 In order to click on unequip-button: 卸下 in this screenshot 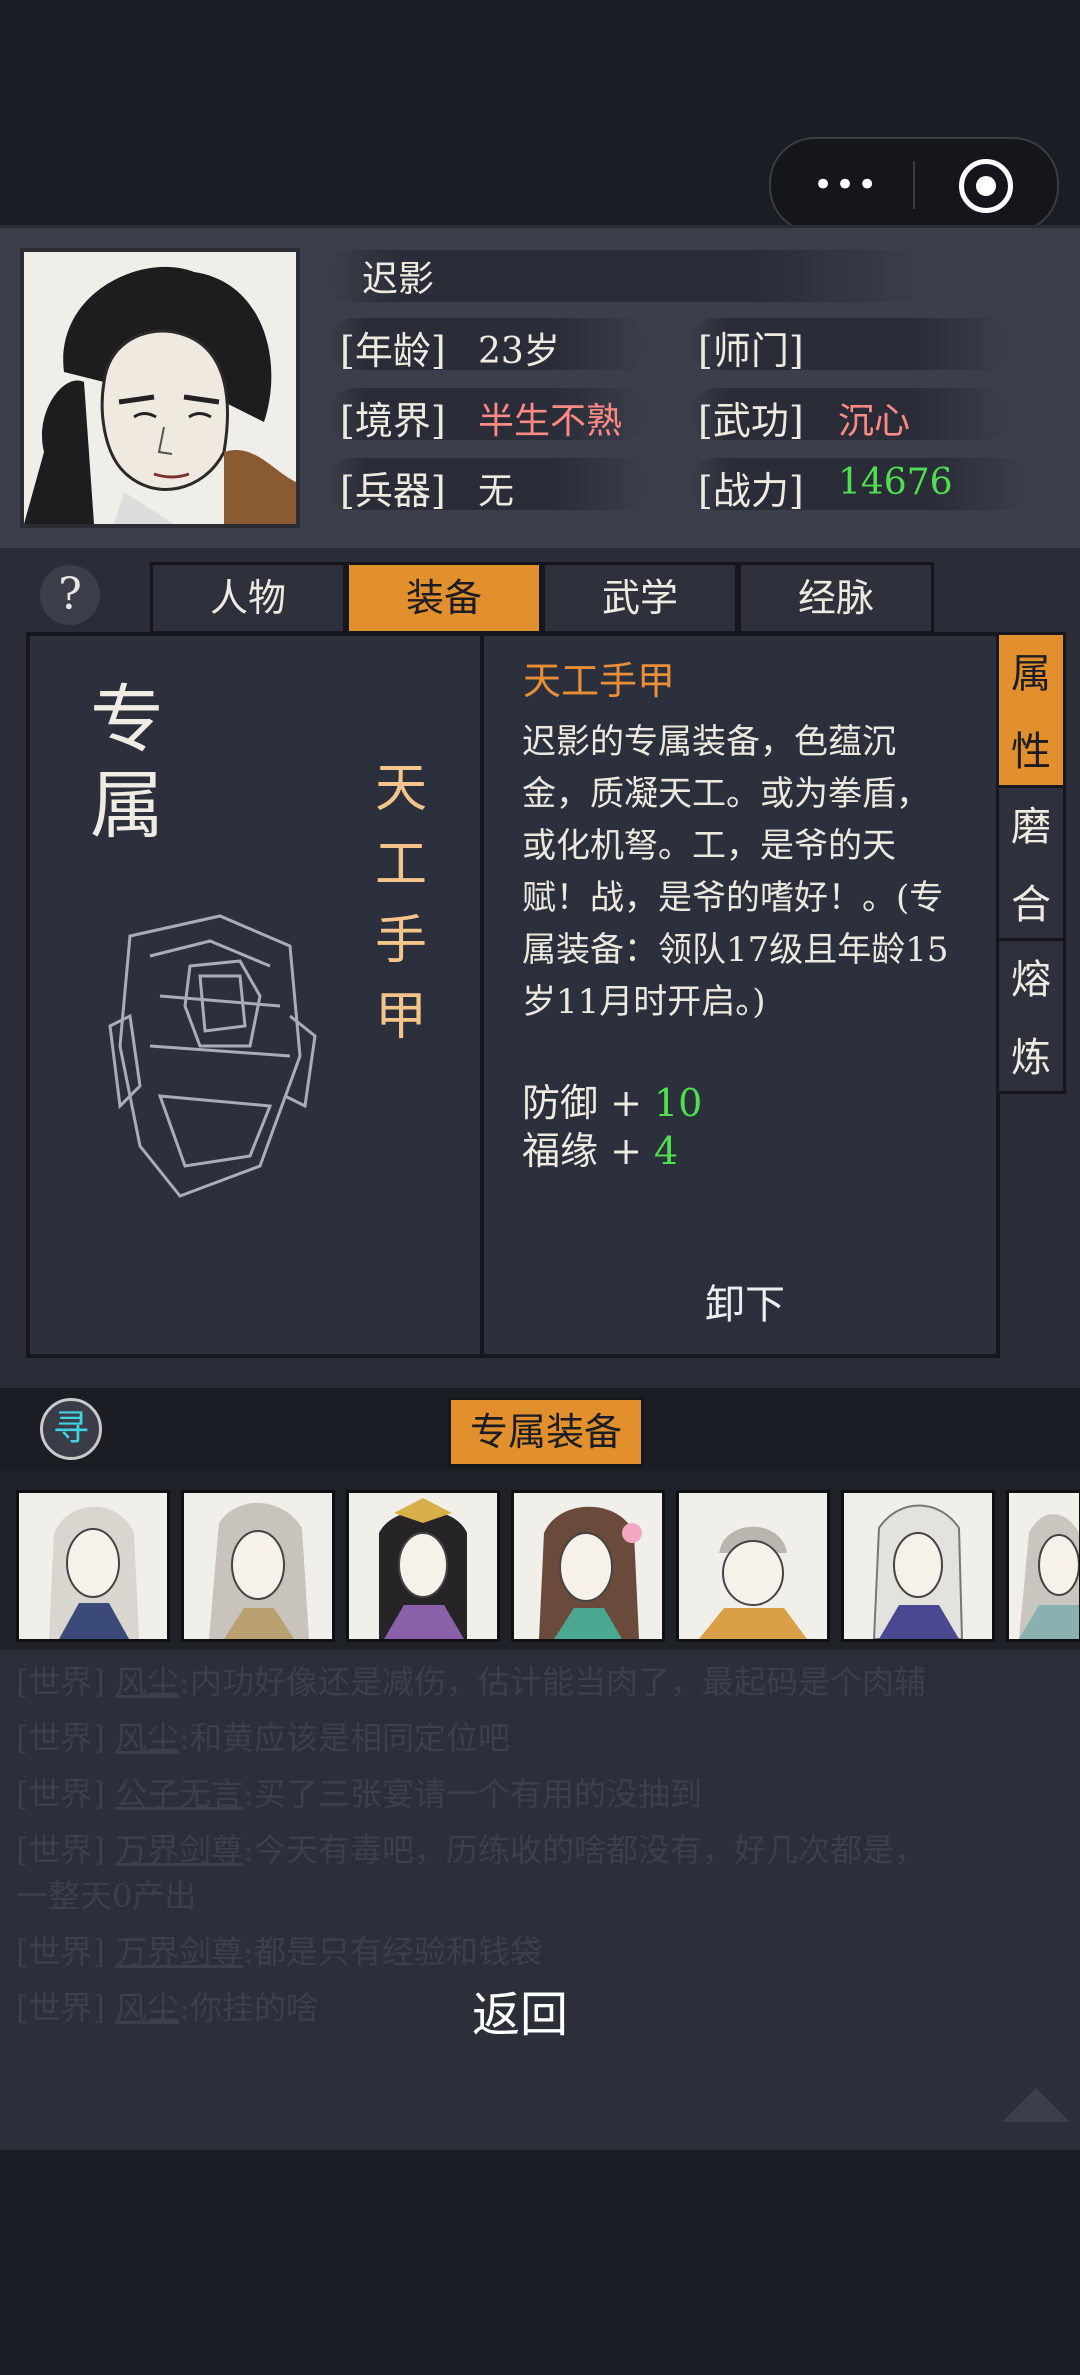, I will do `click(755, 1305)`.